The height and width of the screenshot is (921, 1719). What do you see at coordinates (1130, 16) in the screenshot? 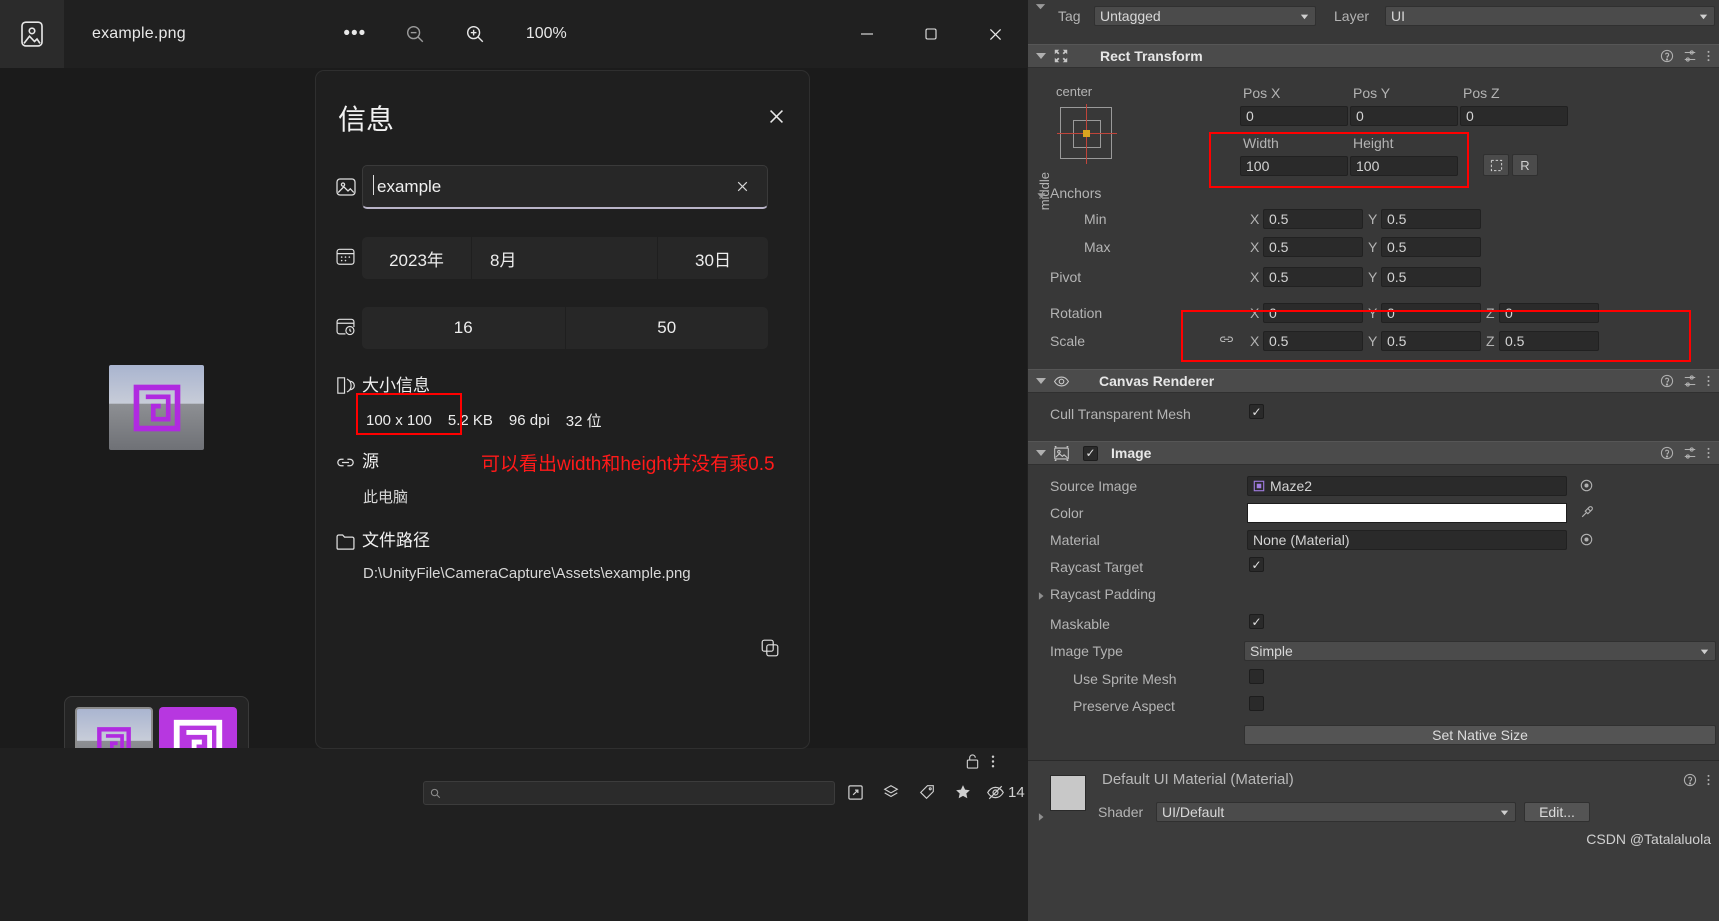
I see `tag-value: Untagged` at bounding box center [1130, 16].